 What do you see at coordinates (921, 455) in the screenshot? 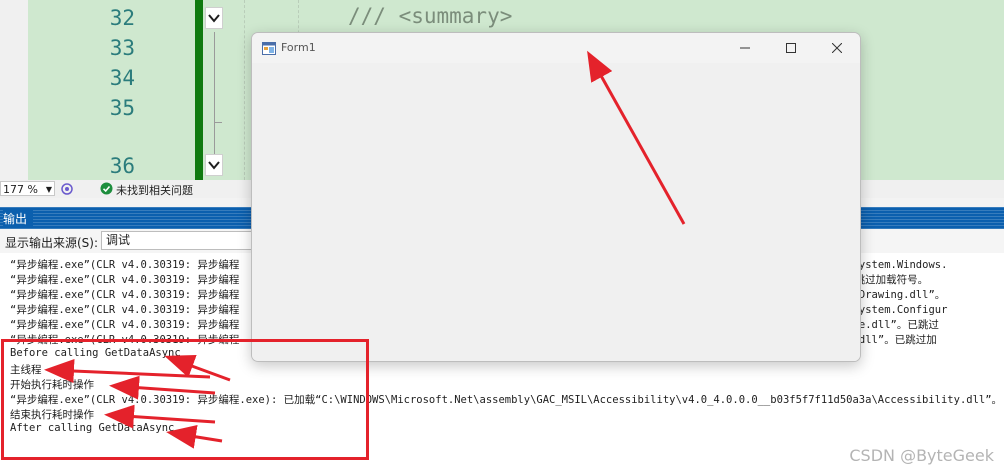
I see `watermark: CSDN @ByteGeek` at bounding box center [921, 455].